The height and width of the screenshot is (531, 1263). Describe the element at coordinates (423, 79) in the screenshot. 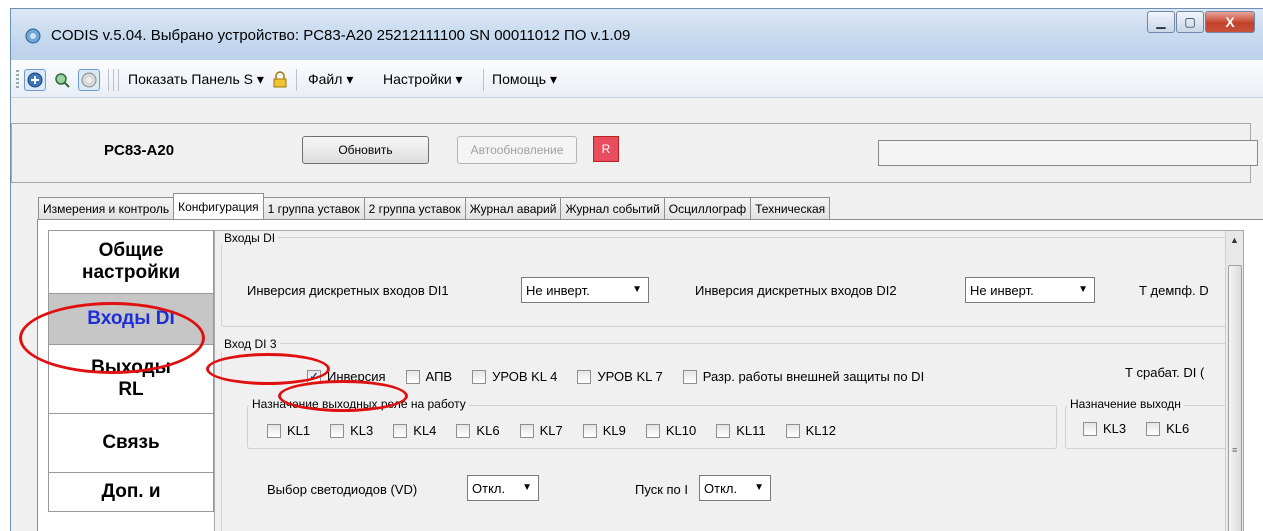

I see `settings-menu: Настройки ▾` at that location.